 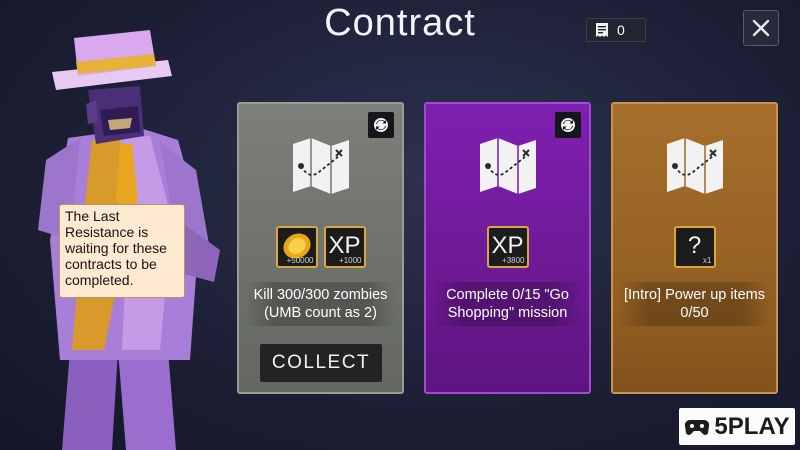 I want to click on watermark-text: 5PLAY, so click(x=752, y=426).